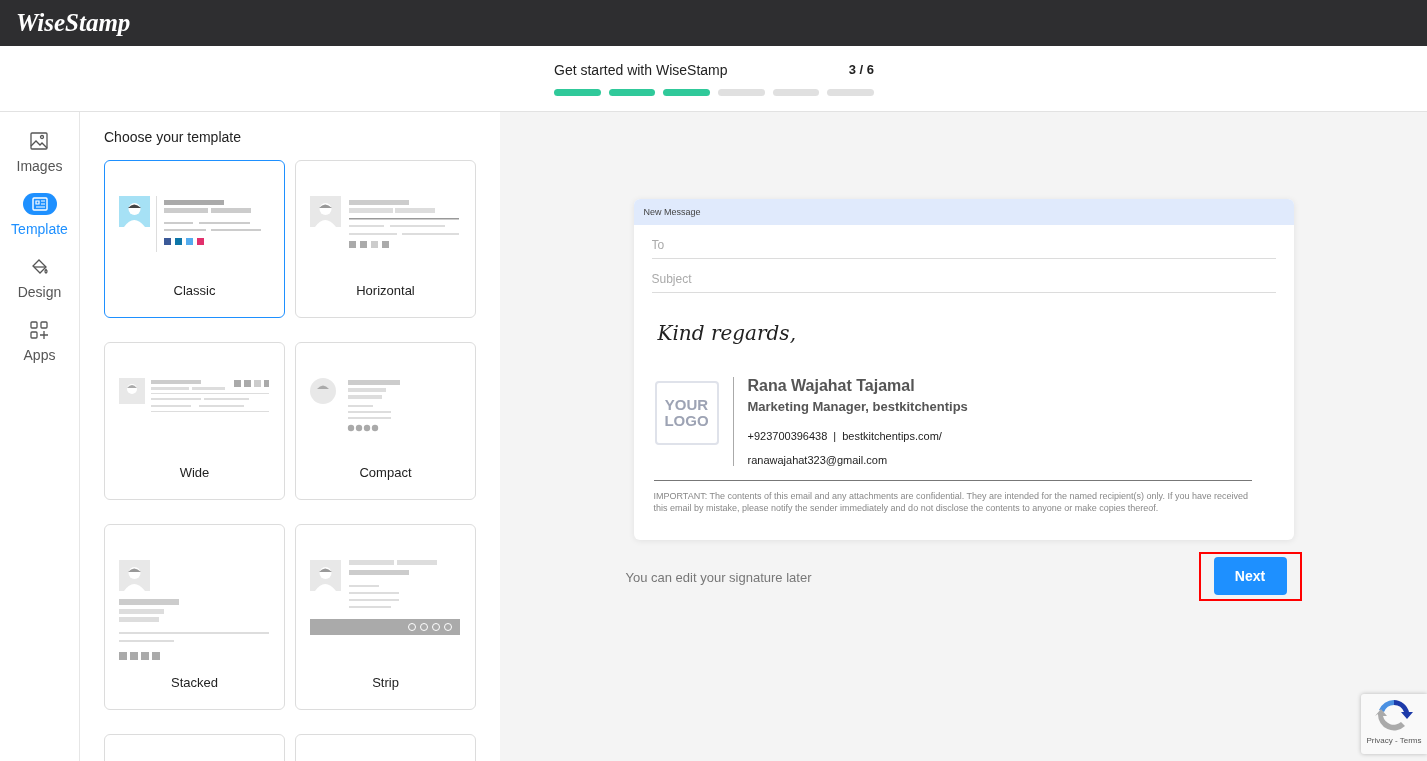 The height and width of the screenshot is (761, 1427). Describe the element at coordinates (39, 204) in the screenshot. I see `newspaper-icon` at that location.